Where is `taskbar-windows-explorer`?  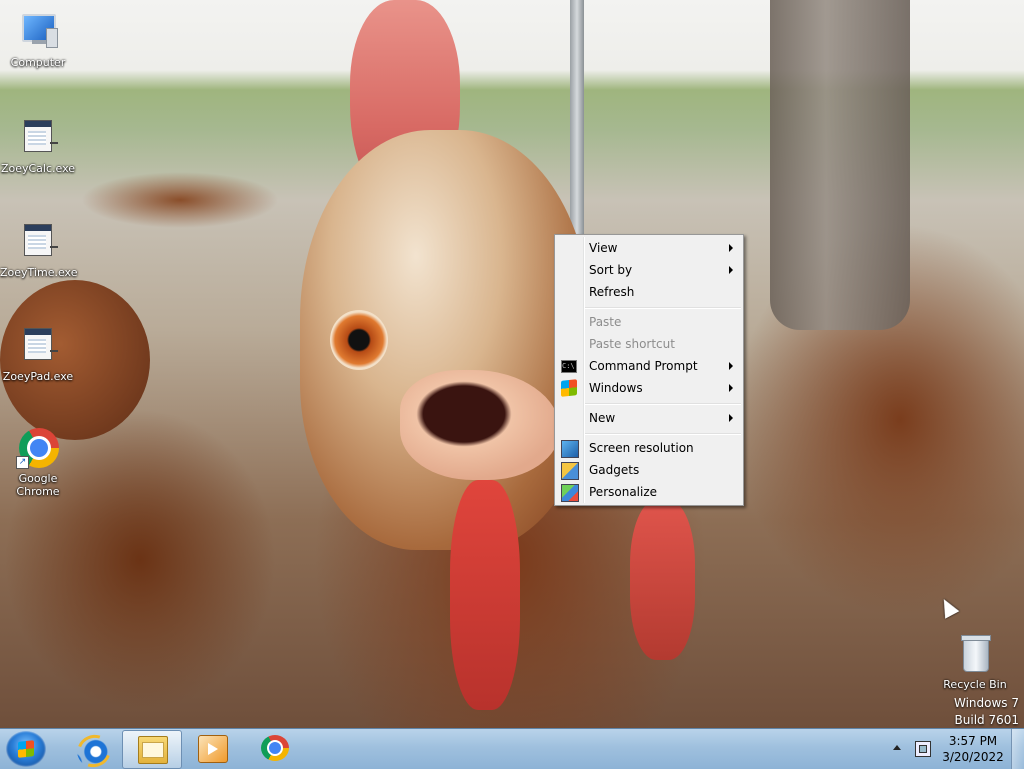 taskbar-windows-explorer is located at coordinates (152, 749).